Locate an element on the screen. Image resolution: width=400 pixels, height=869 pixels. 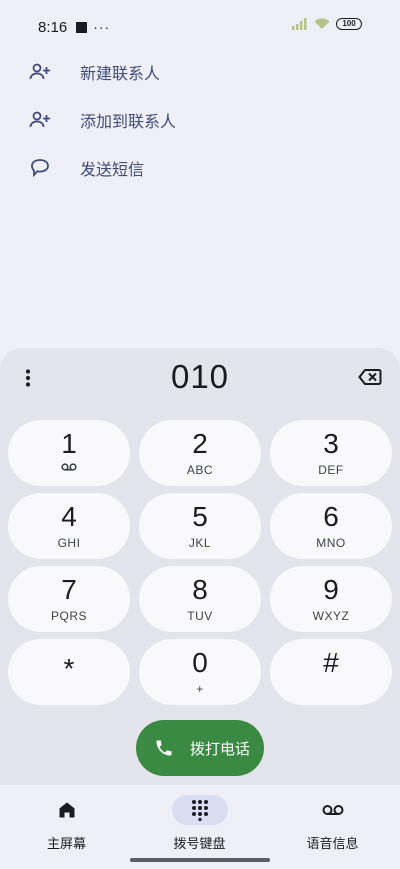
home-icon is located at coordinates (66, 810).